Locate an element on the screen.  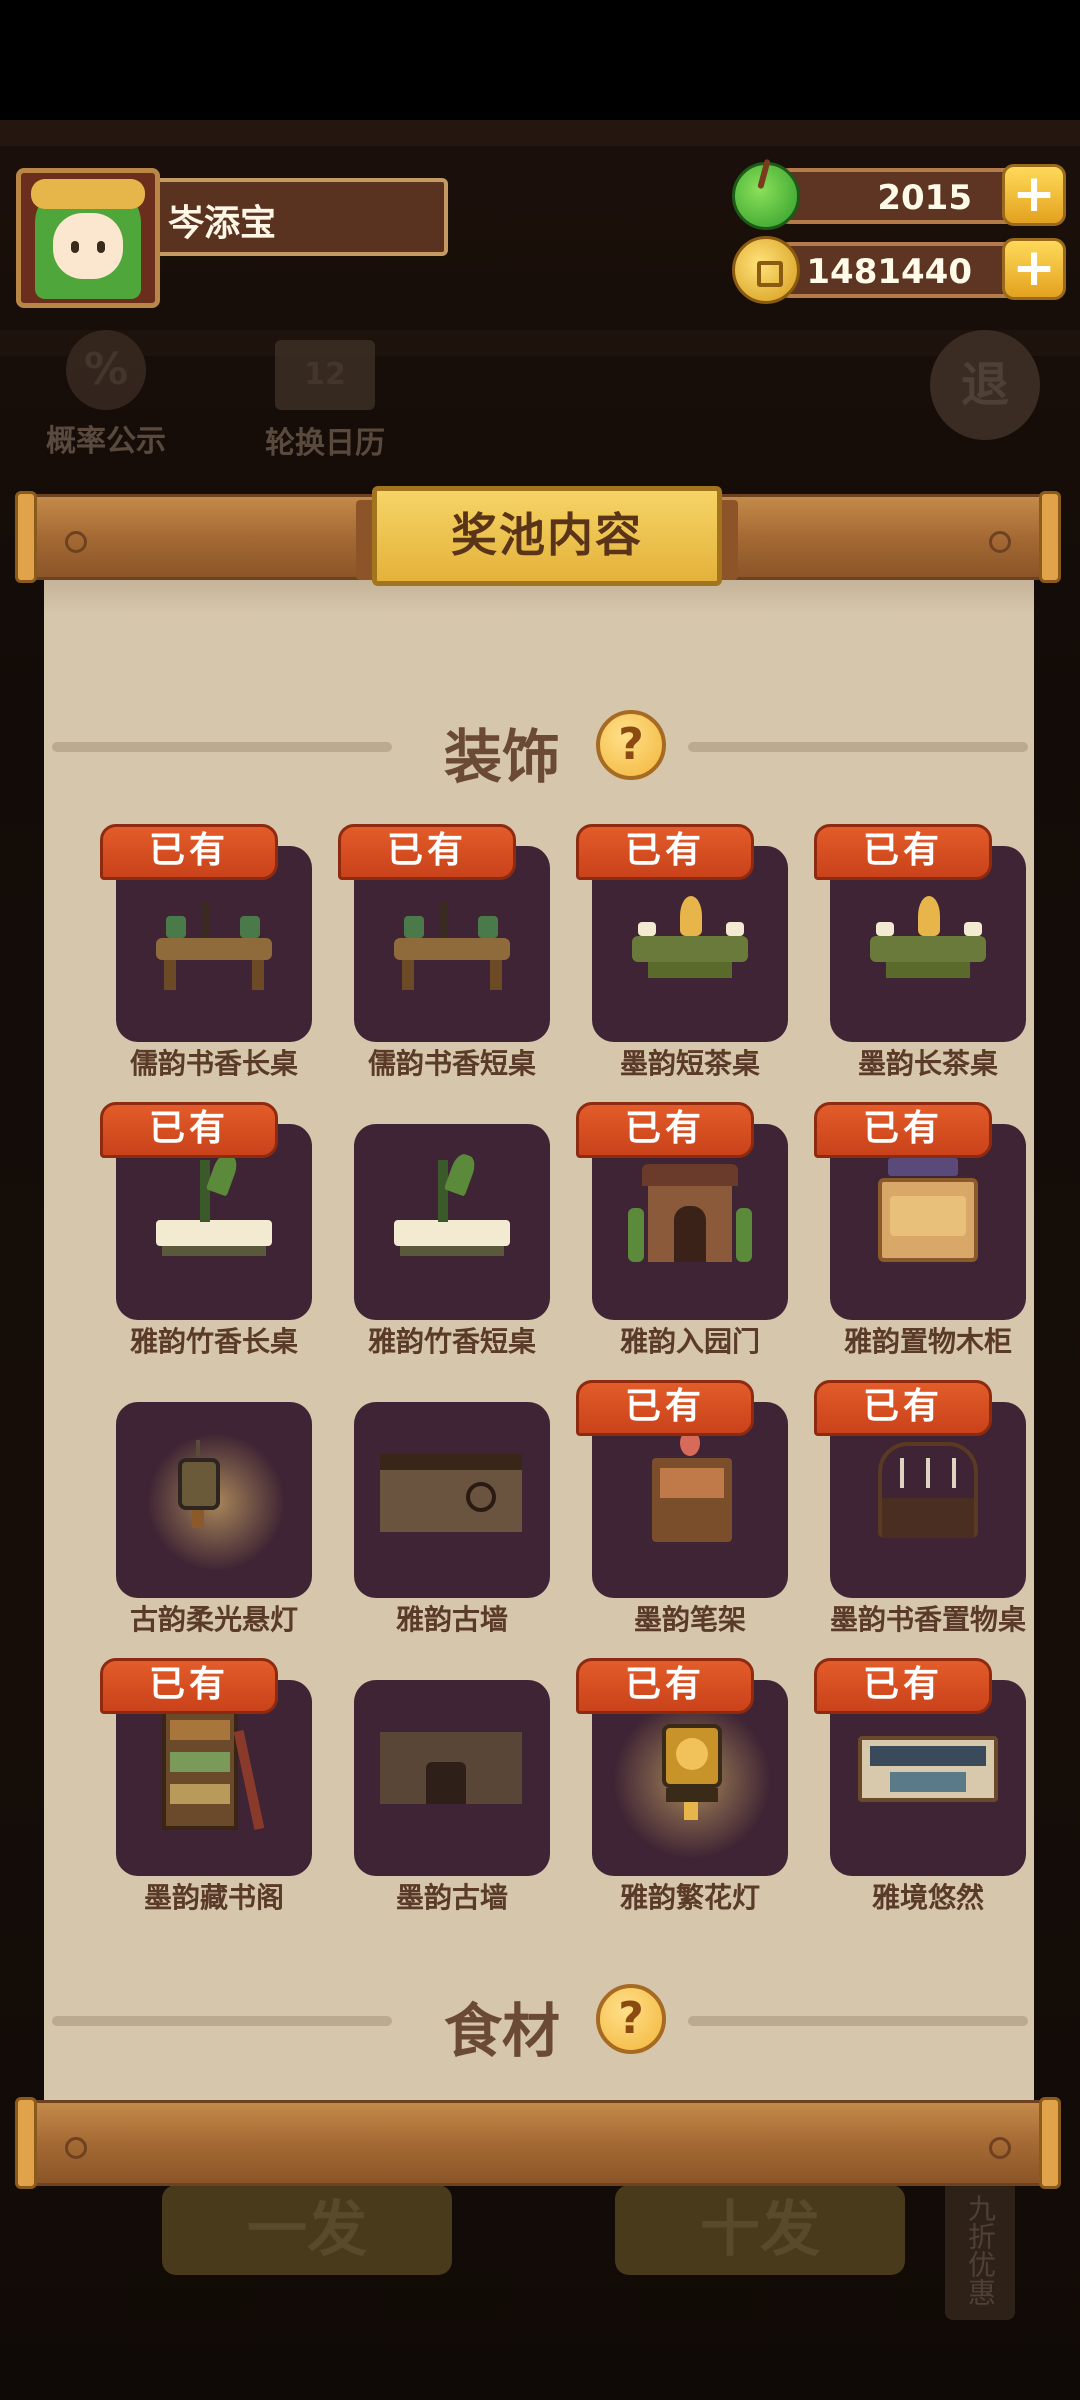
reward-item: 已有雅韵繁花灯 is located at coordinates (675, 1789).